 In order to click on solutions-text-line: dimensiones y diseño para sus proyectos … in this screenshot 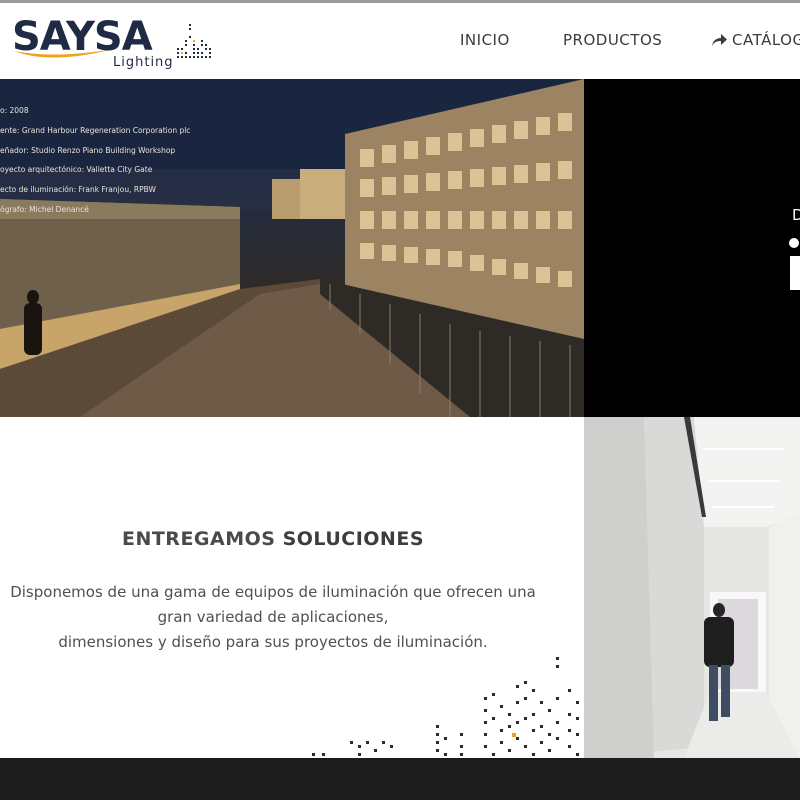, I will do `click(273, 642)`.